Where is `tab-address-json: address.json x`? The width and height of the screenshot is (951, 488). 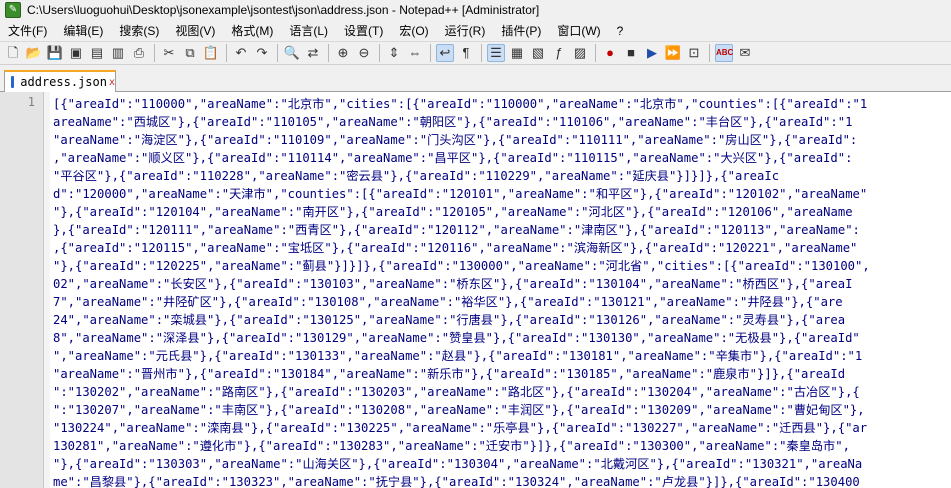
tab-address-json: address.json x is located at coordinates (60, 81).